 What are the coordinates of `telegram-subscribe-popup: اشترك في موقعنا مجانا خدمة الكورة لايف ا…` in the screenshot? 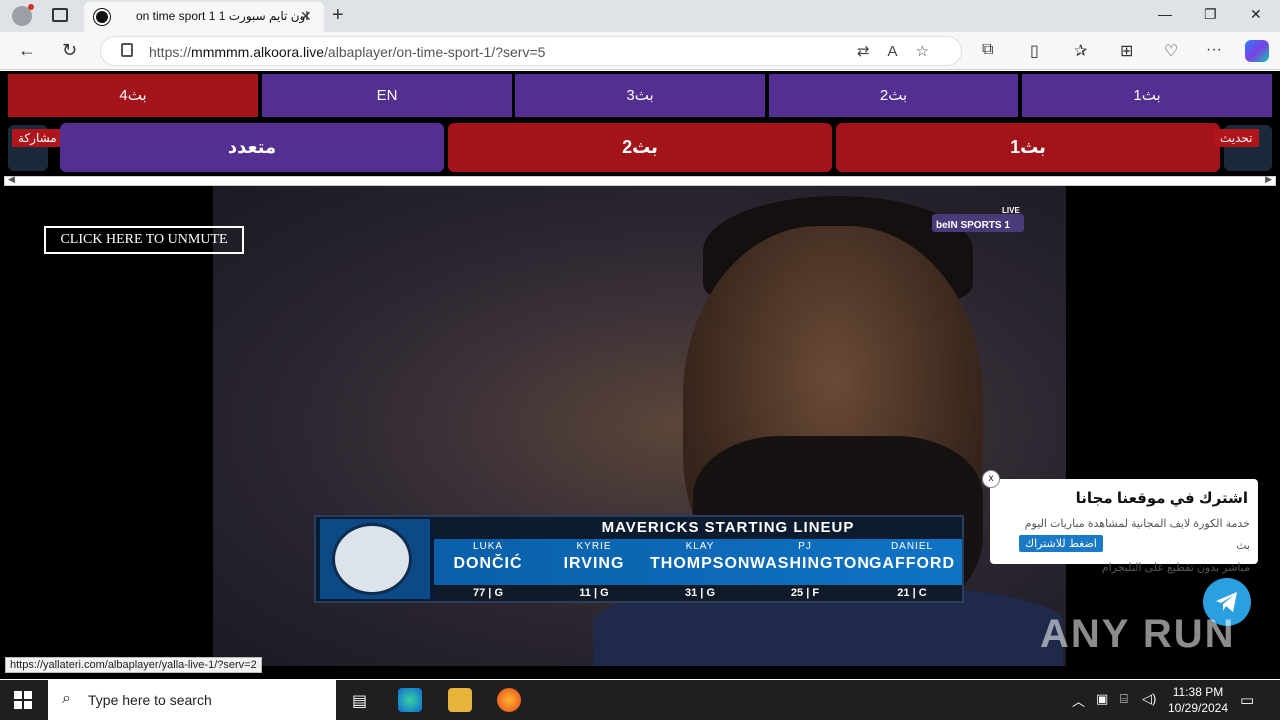 It's located at (1124, 526).